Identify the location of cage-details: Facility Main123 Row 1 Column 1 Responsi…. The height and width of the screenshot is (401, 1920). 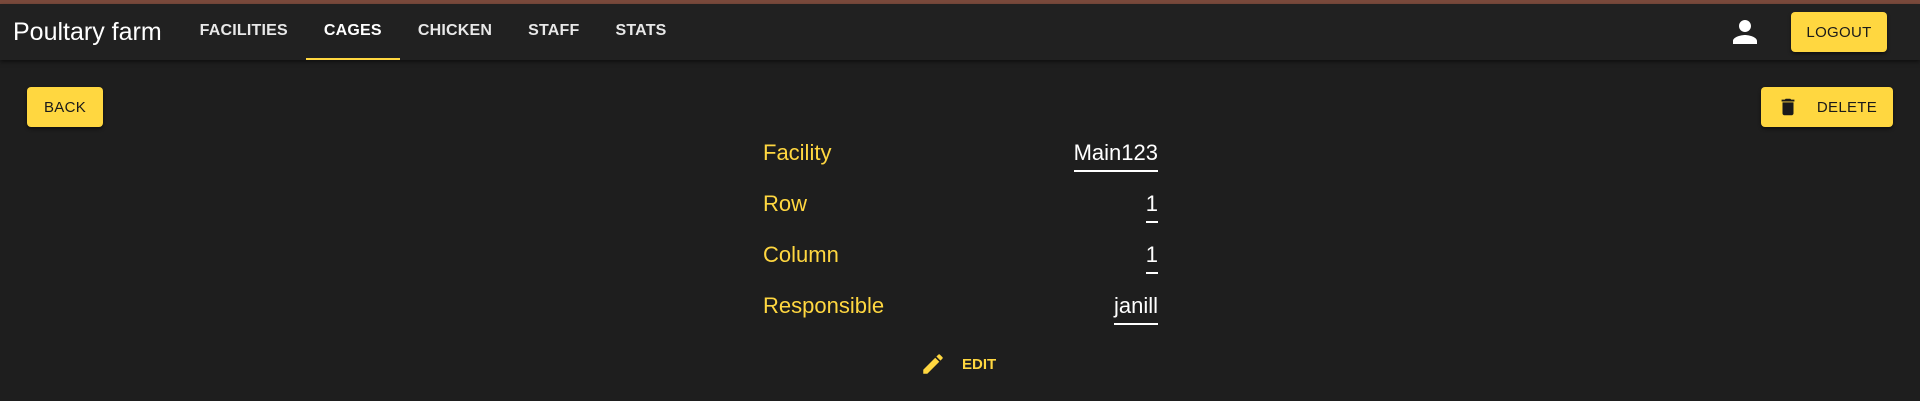
(960, 234).